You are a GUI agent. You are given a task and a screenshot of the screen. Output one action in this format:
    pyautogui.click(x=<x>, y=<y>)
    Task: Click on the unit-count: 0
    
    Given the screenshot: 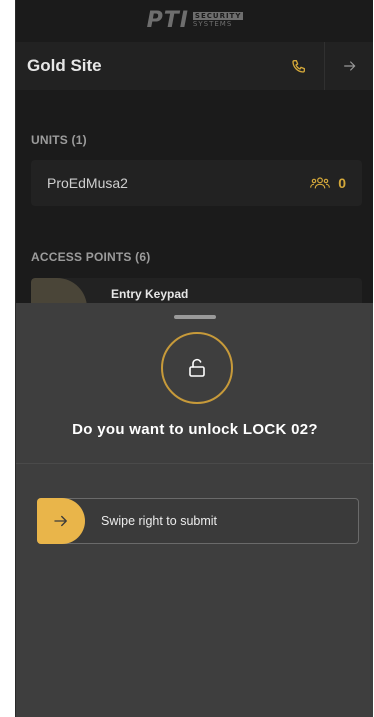 What is the action you would take?
    pyautogui.click(x=328, y=183)
    